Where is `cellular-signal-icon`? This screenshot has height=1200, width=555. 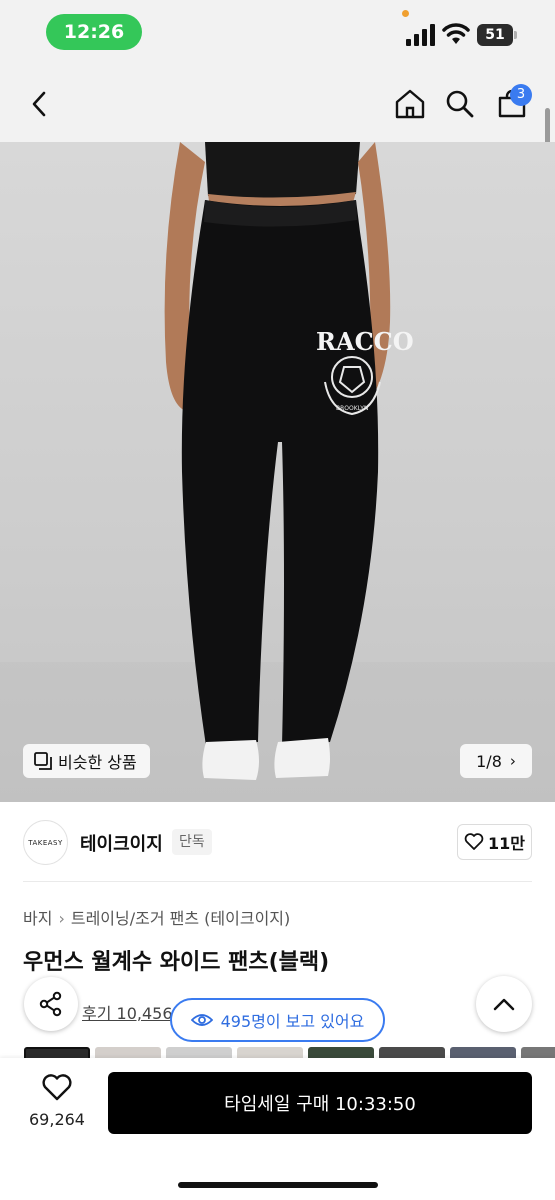
cellular-signal-icon is located at coordinates (420, 35).